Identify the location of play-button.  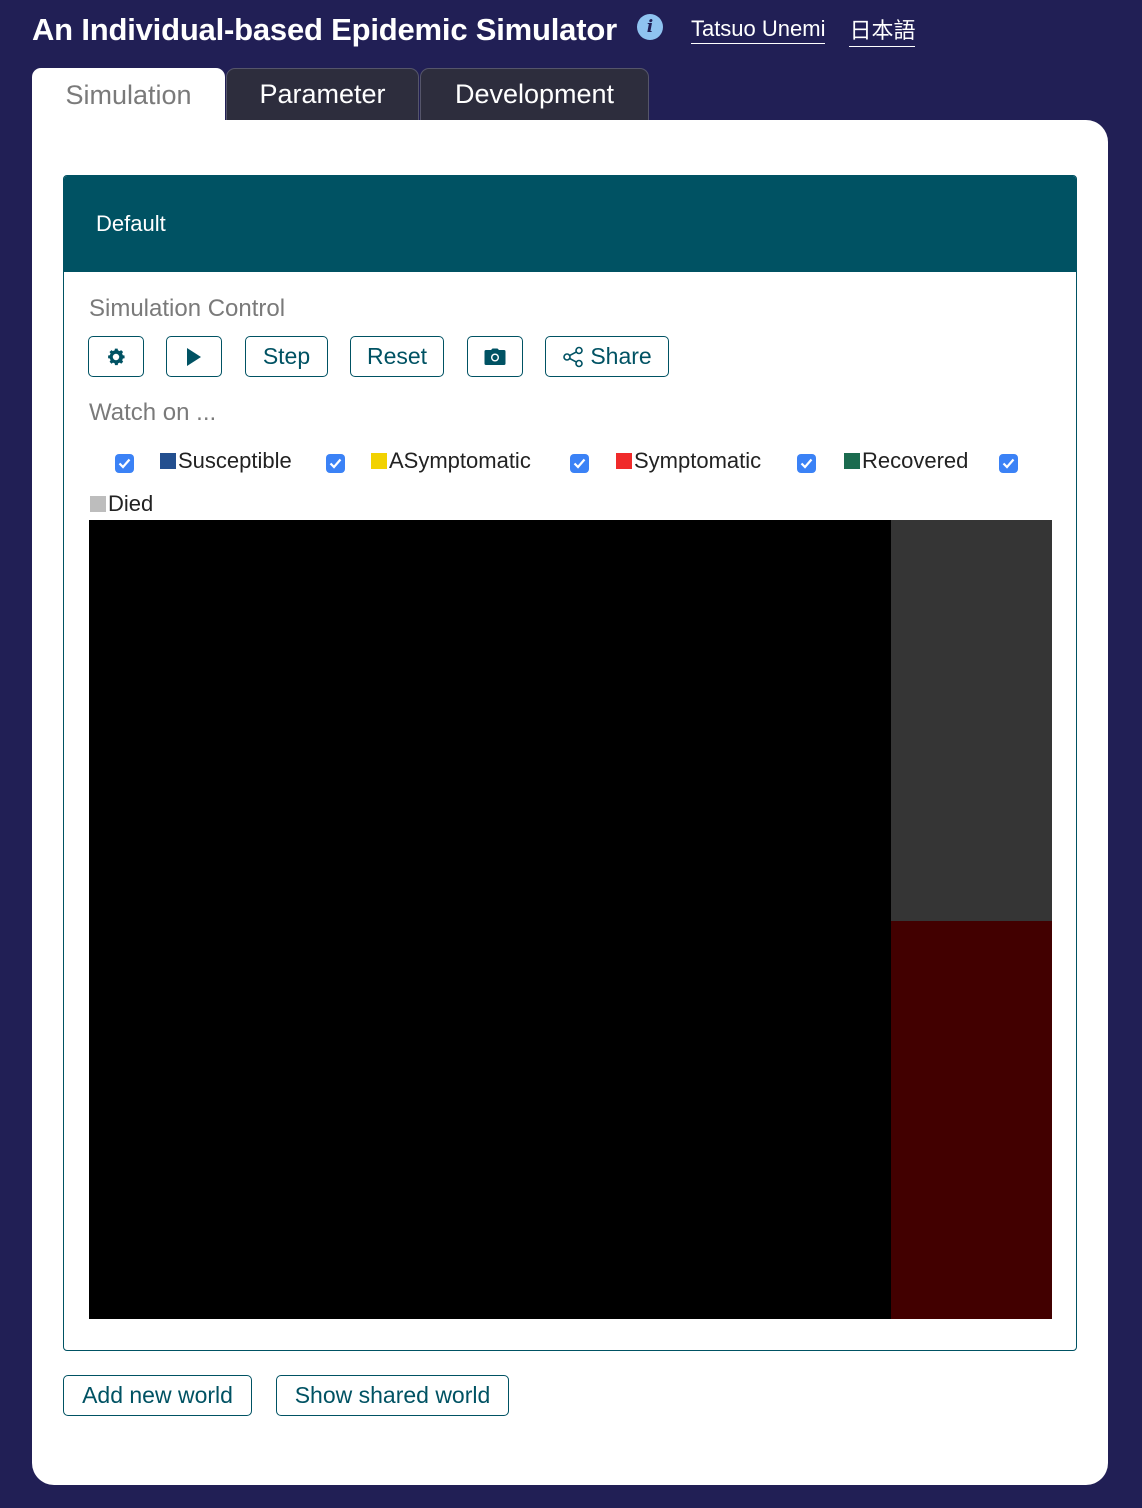
(194, 356).